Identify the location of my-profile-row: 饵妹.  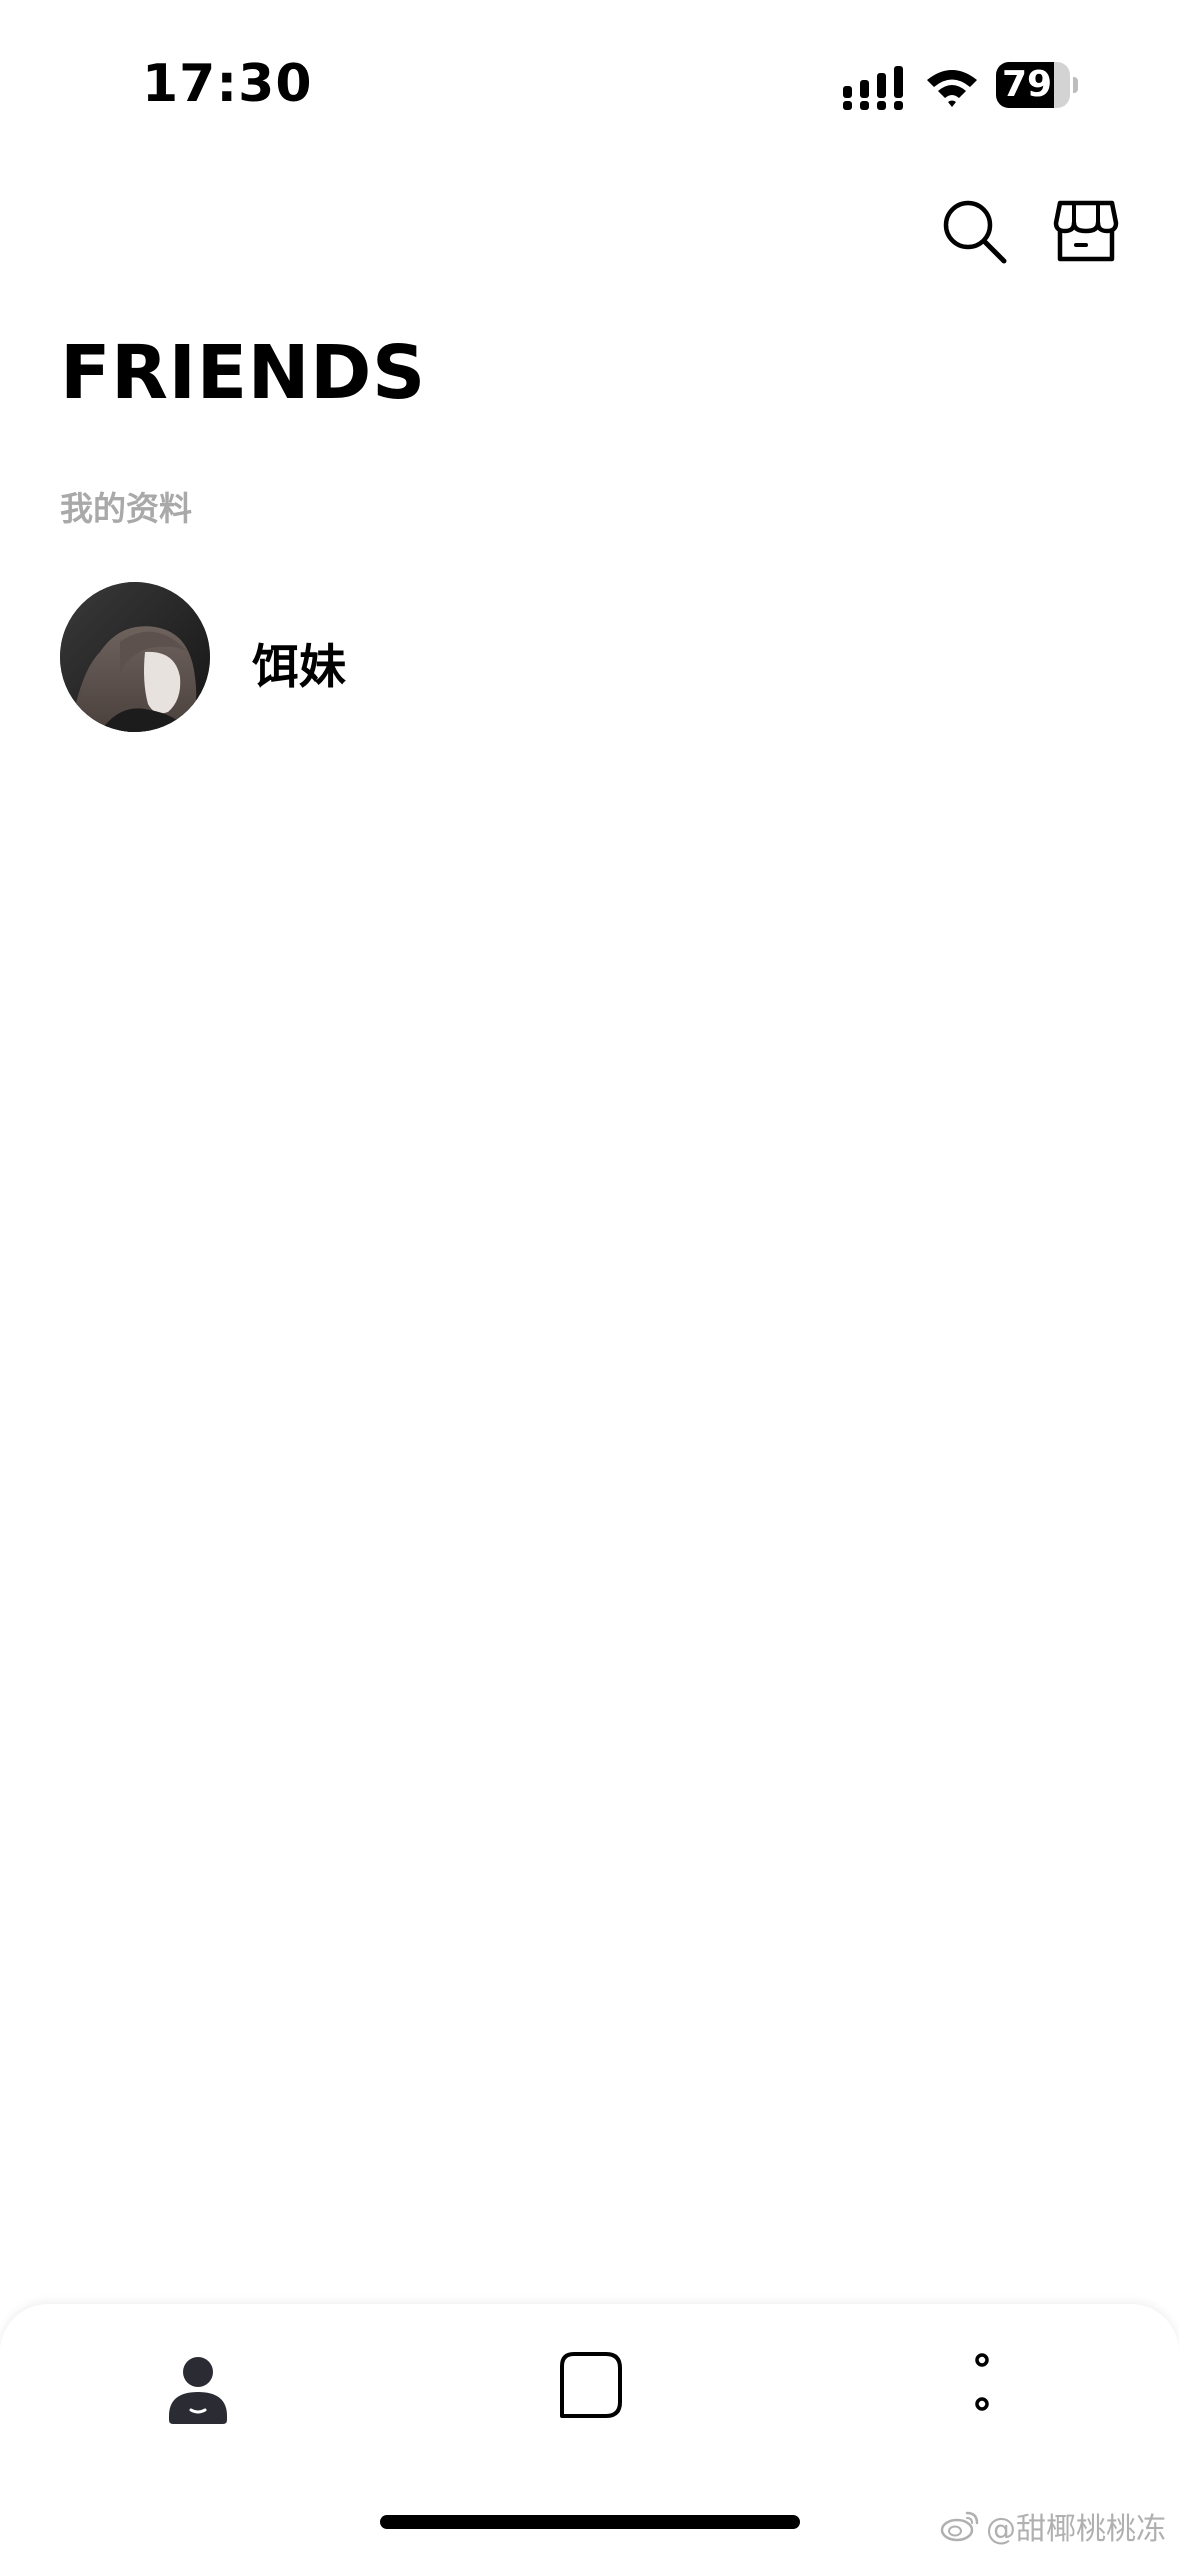
(590, 658).